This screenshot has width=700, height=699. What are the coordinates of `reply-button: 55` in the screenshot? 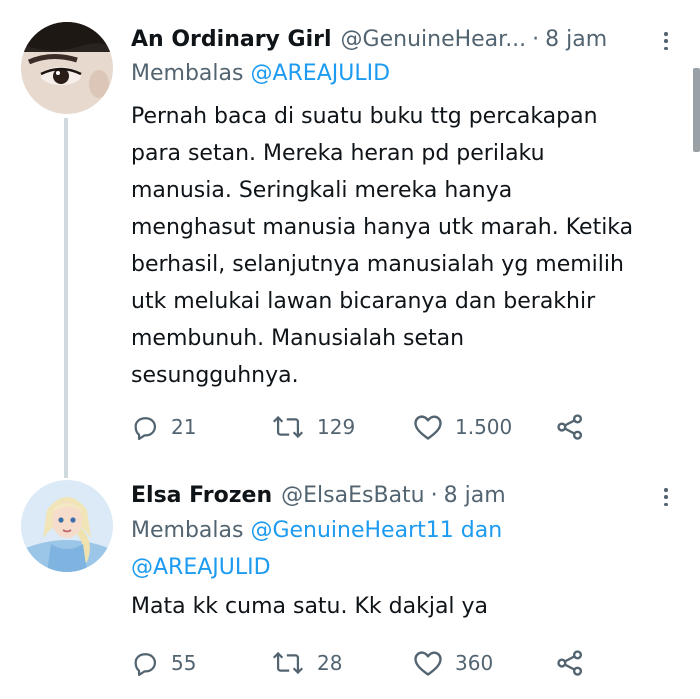 It's located at (163, 663).